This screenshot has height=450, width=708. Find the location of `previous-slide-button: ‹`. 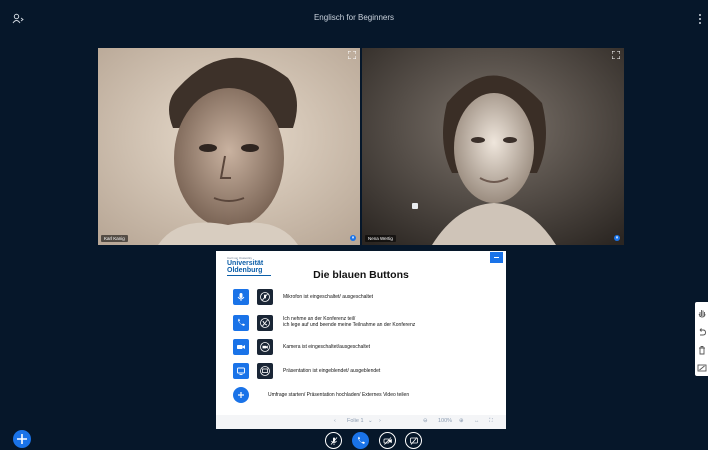

previous-slide-button: ‹ is located at coordinates (335, 421).